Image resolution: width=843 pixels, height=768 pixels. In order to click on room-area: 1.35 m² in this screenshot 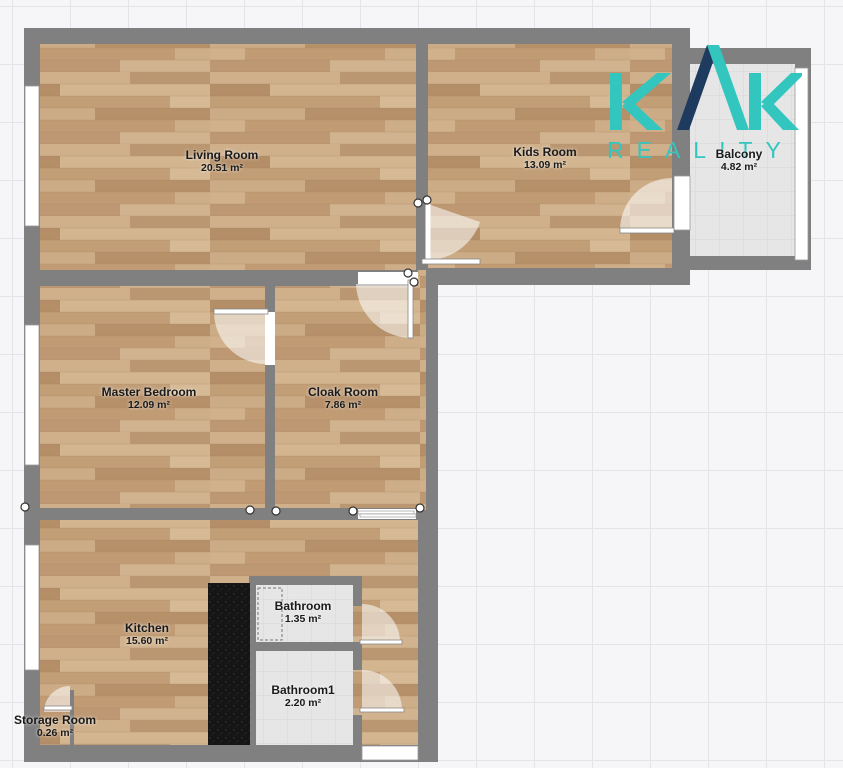, I will do `click(303, 619)`.